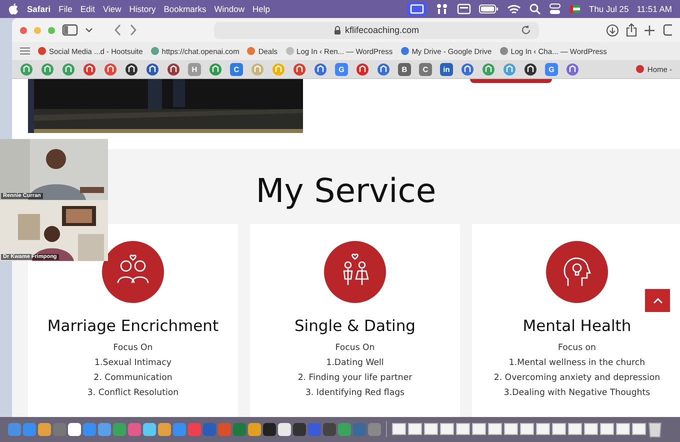 The image size is (680, 442). What do you see at coordinates (51, 30) in the screenshot?
I see `zoom-button` at bounding box center [51, 30].